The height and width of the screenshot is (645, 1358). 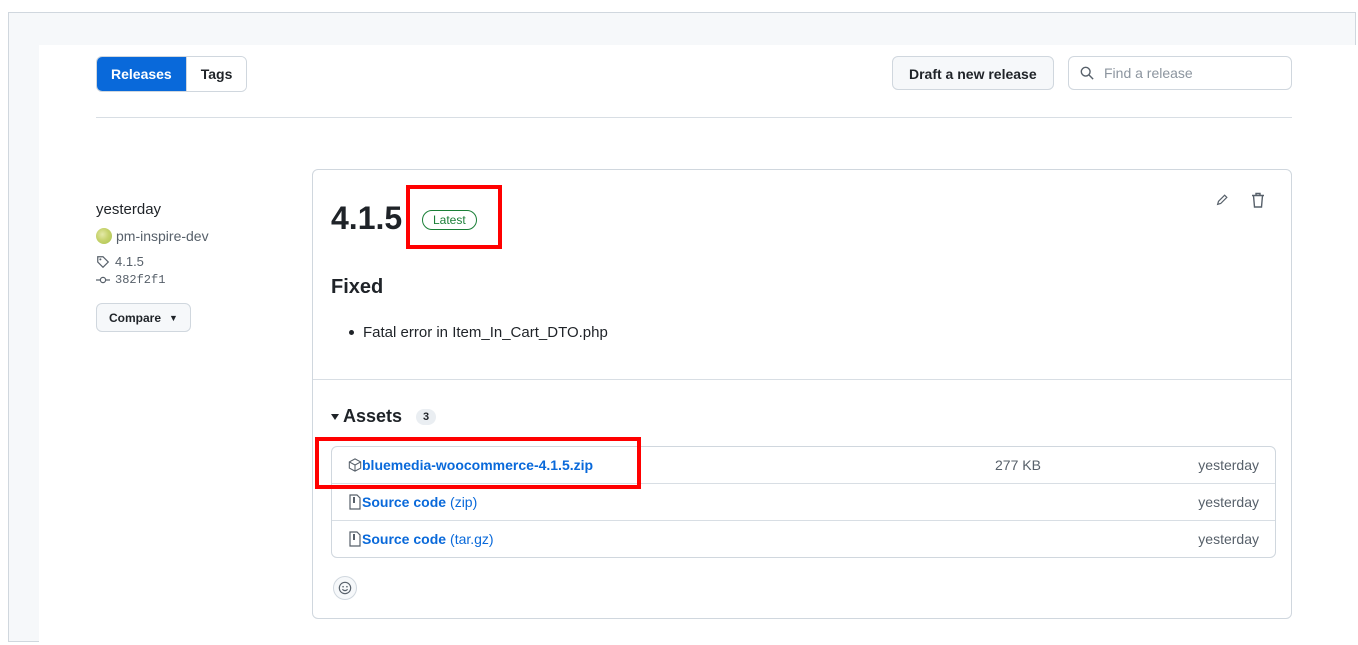 What do you see at coordinates (103, 280) in the screenshot?
I see `commit-icon` at bounding box center [103, 280].